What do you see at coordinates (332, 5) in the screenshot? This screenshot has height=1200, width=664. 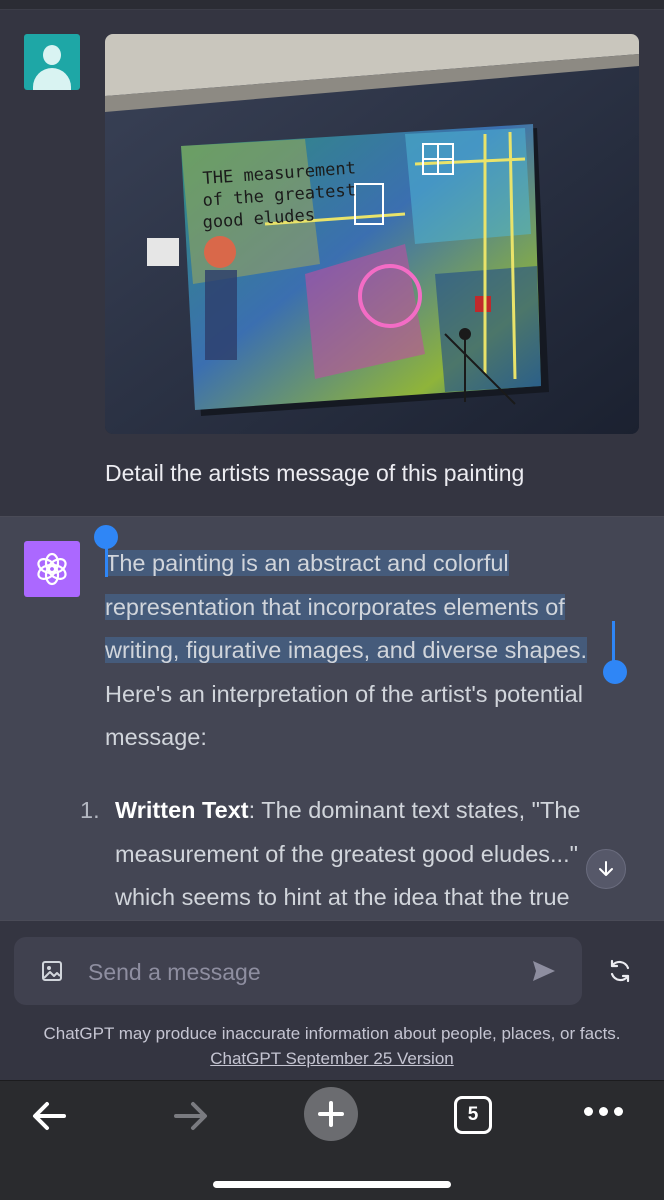 I see `top-edge` at bounding box center [332, 5].